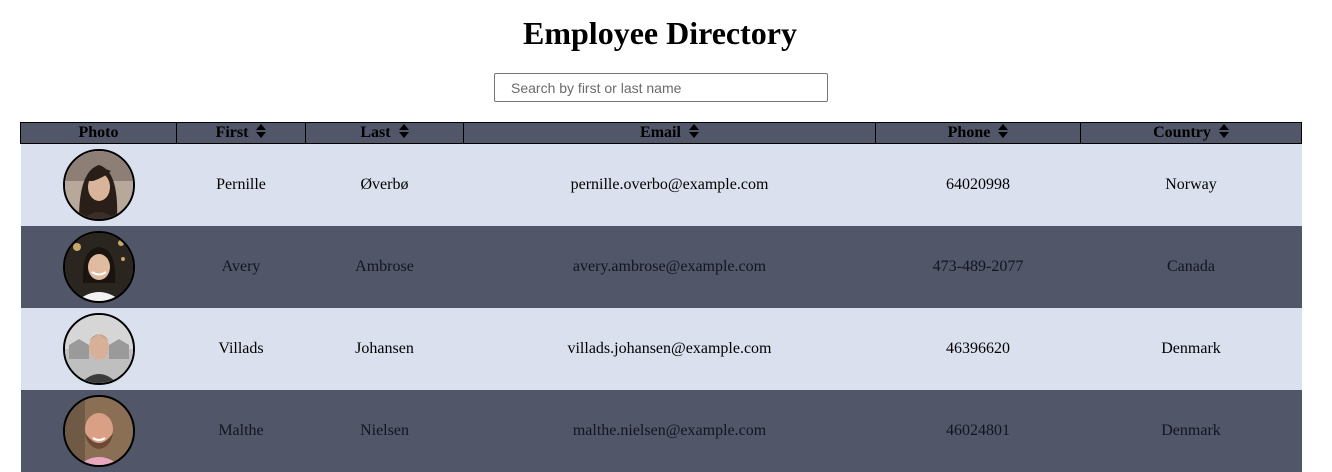 The width and height of the screenshot is (1332, 472). I want to click on first-name-cell: Malthe, so click(241, 431).